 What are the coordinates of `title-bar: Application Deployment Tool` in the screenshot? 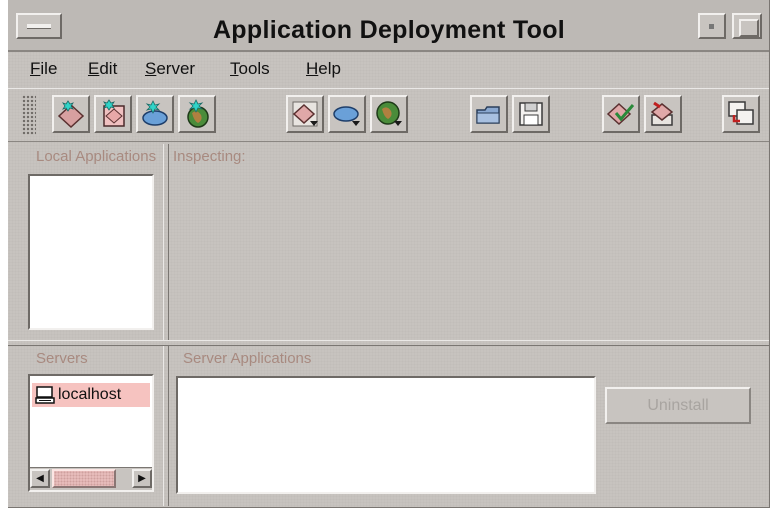 It's located at (388, 26).